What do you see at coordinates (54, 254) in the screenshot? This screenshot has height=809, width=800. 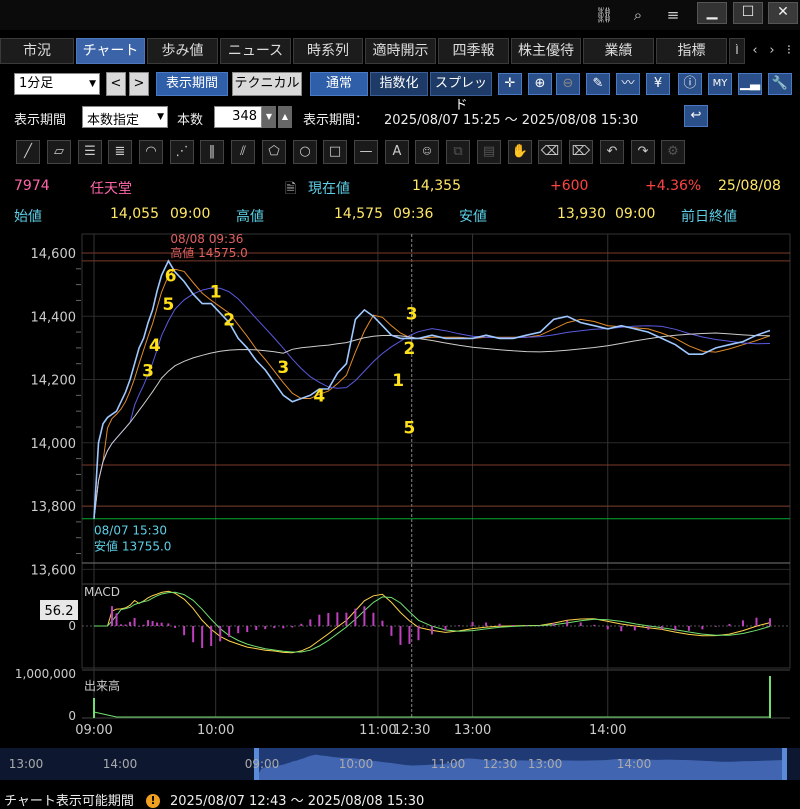 I see `y-tick-label: 14,600` at bounding box center [54, 254].